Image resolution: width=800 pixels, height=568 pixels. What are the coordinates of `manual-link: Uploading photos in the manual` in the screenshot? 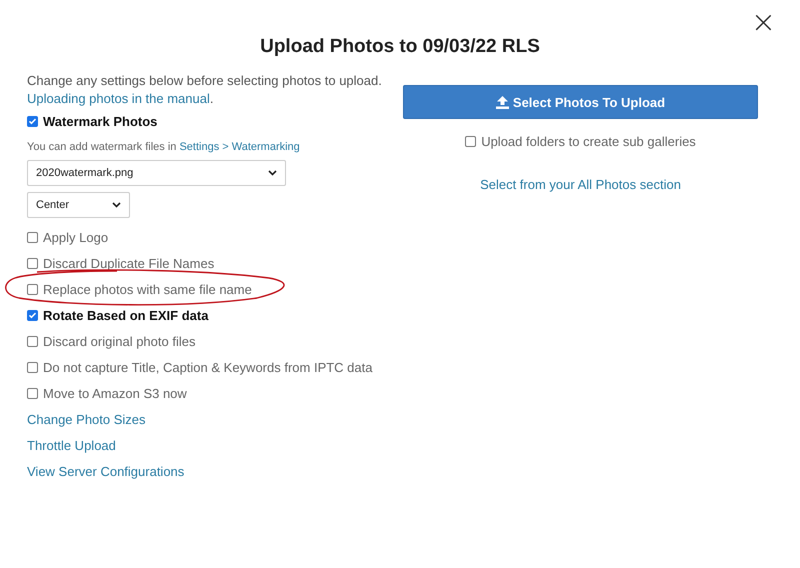 It's located at (118, 98).